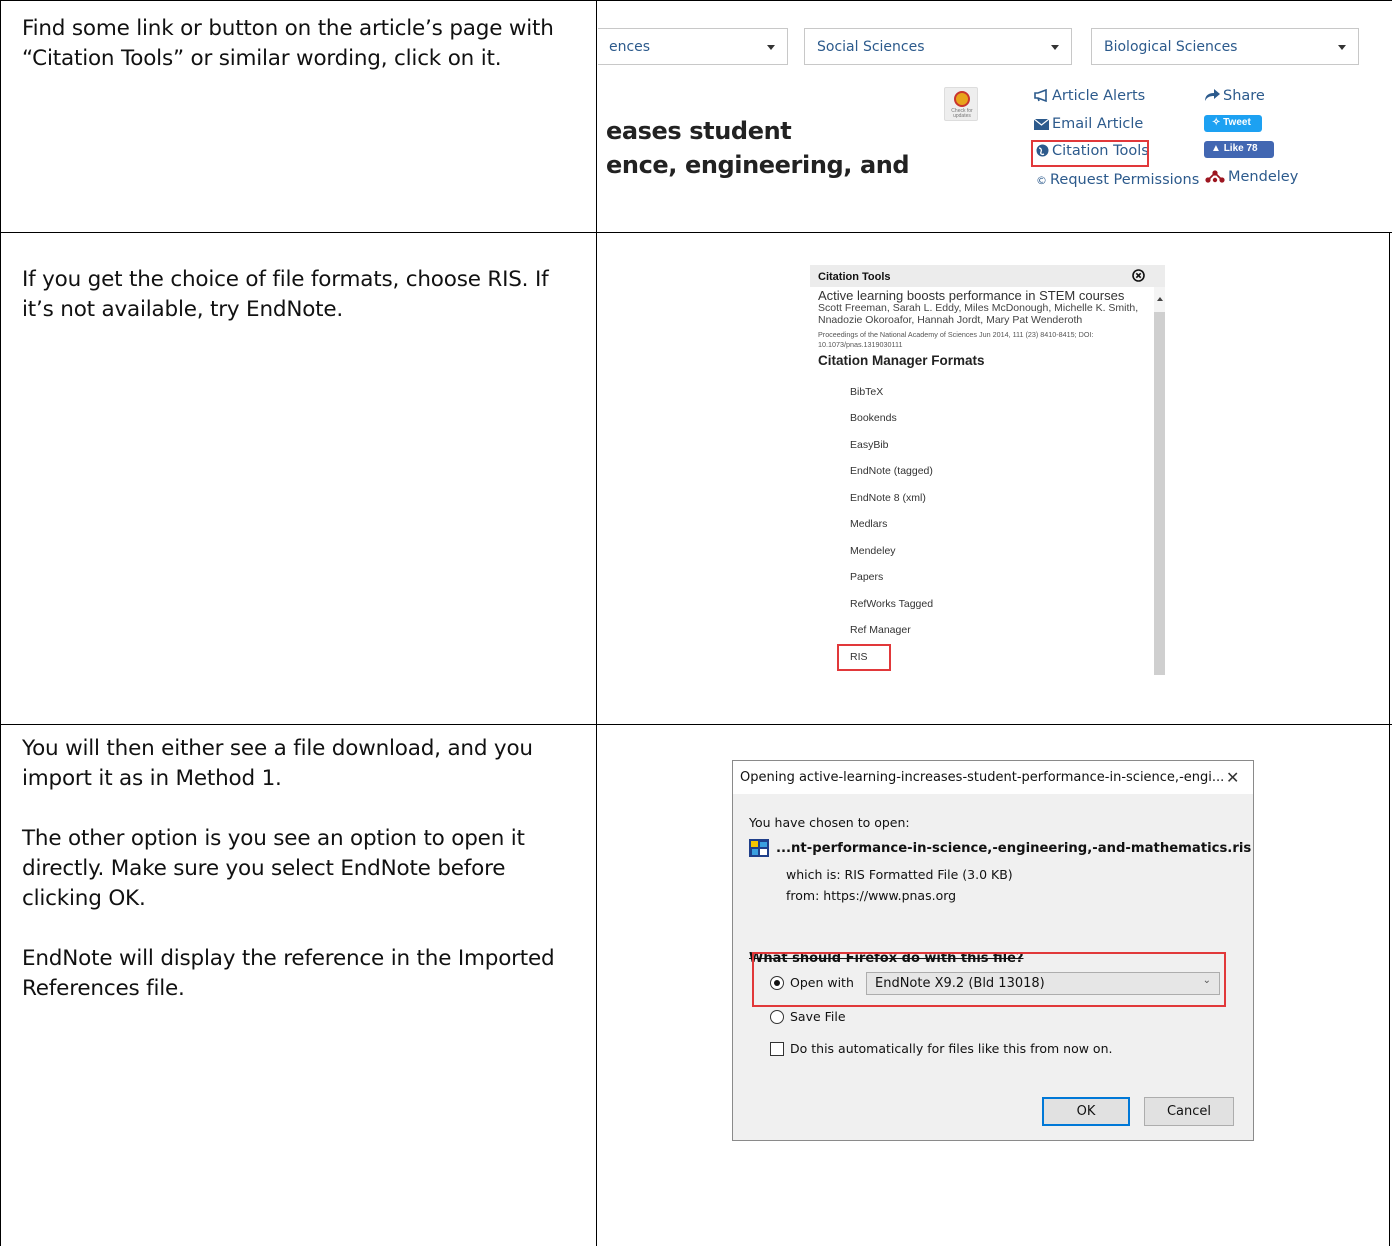 The width and height of the screenshot is (1392, 1246). Describe the element at coordinates (1098, 124) in the screenshot. I see `email-article-label: Email Article` at that location.